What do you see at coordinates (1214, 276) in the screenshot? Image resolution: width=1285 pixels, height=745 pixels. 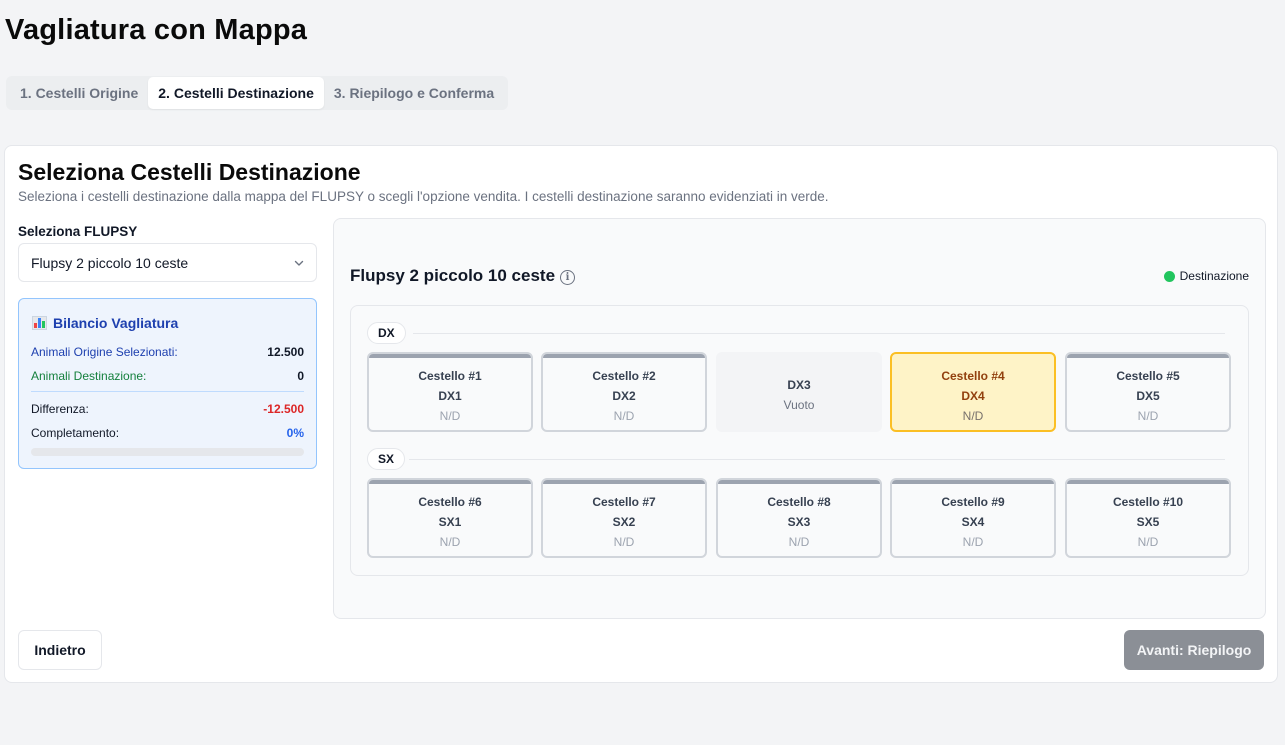 I see `legend-label: Destinazione` at bounding box center [1214, 276].